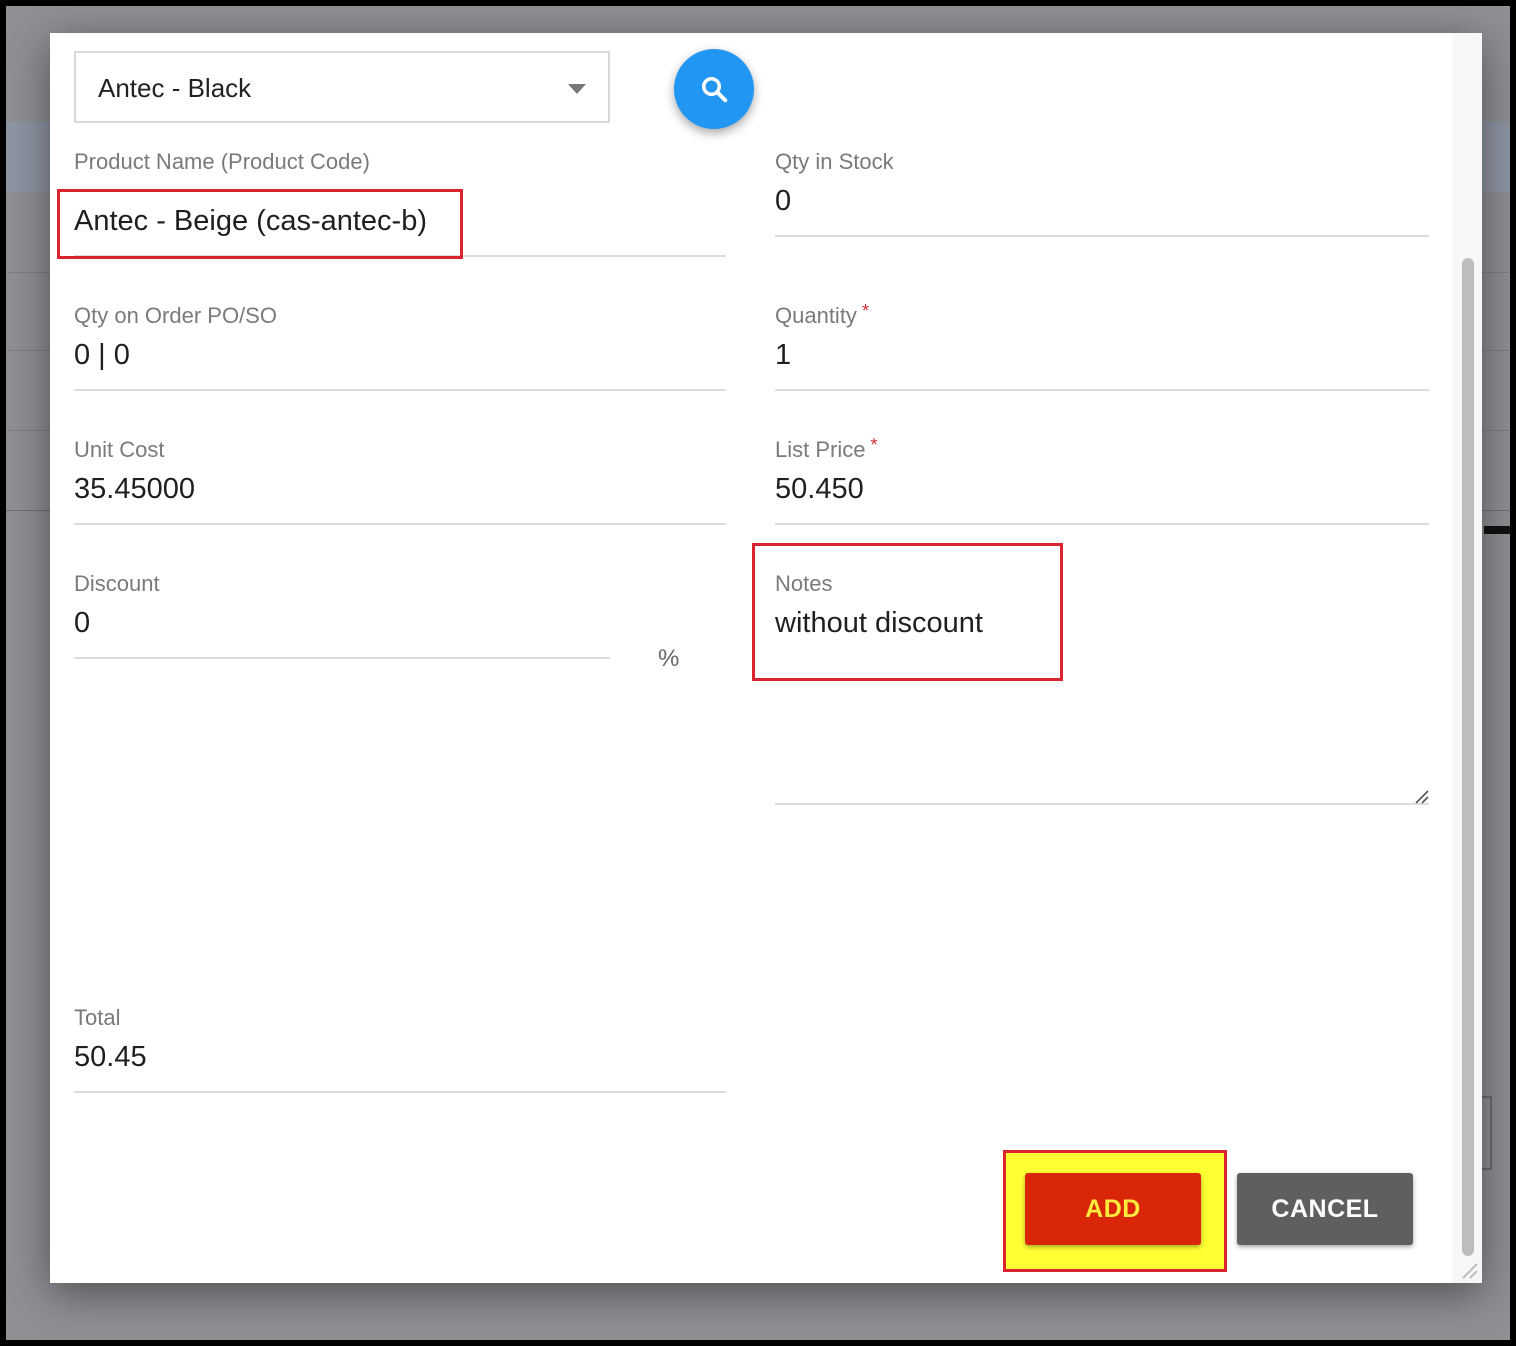 The image size is (1516, 1346). Describe the element at coordinates (1470, 1271) in the screenshot. I see `corner-resize-icon` at that location.